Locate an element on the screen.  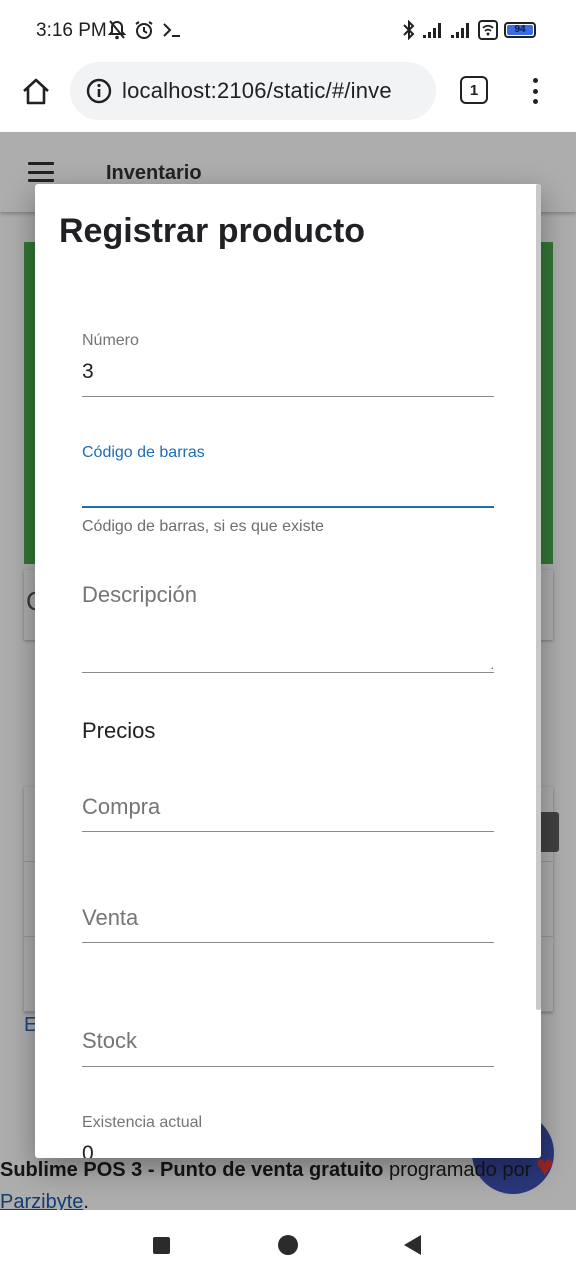
barcode-hint: Código de barras, si es que existe is located at coordinates (203, 526).